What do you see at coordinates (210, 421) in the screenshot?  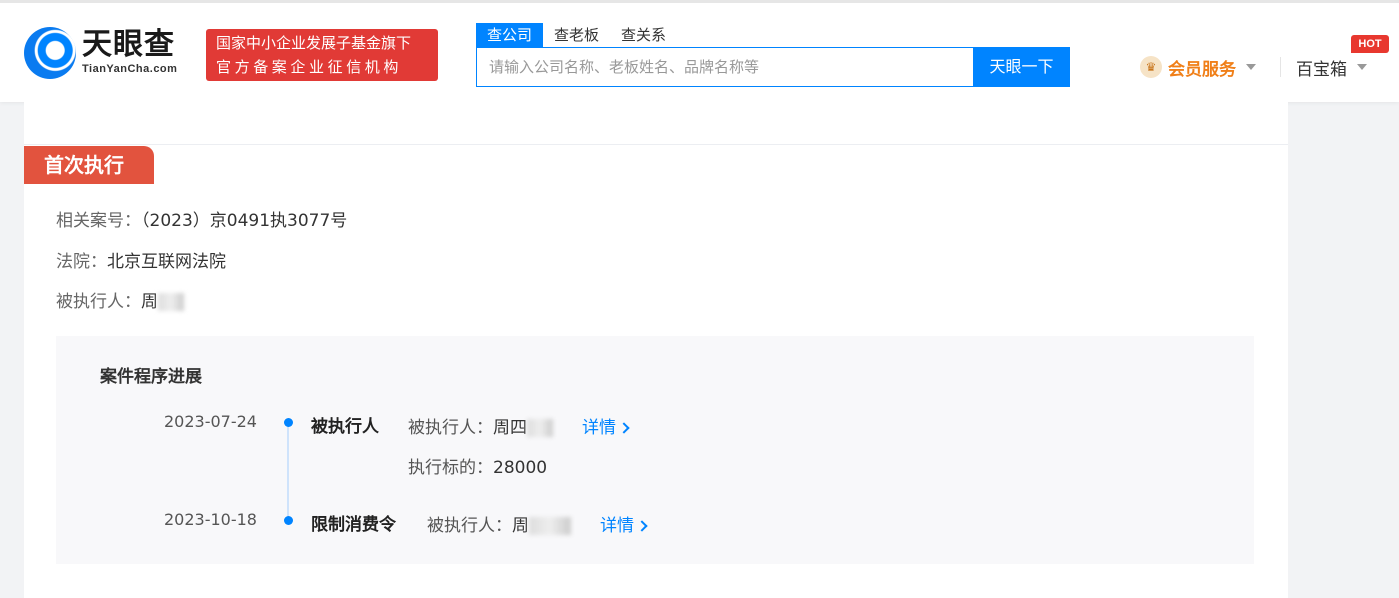 I see `event-date: 2023-07-24` at bounding box center [210, 421].